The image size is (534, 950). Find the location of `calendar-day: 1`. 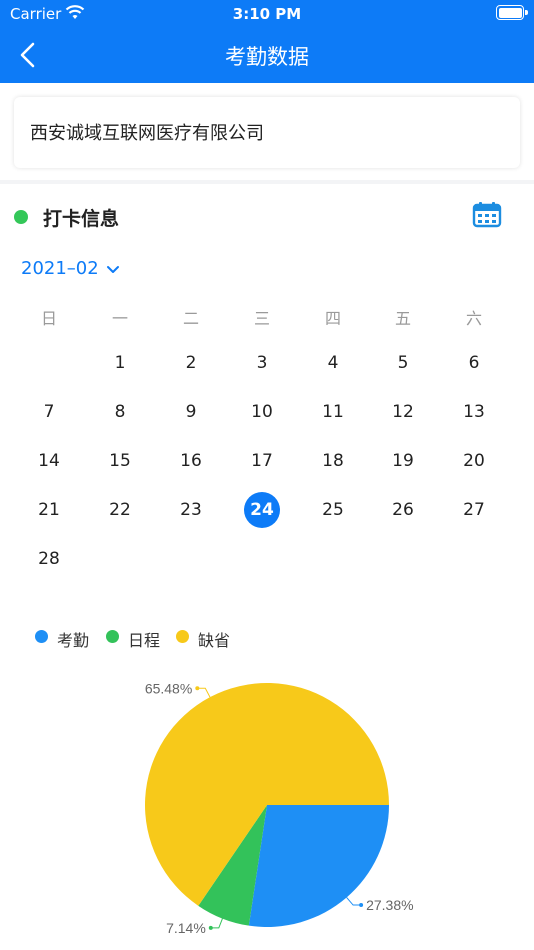

calendar-day: 1 is located at coordinates (120, 363).